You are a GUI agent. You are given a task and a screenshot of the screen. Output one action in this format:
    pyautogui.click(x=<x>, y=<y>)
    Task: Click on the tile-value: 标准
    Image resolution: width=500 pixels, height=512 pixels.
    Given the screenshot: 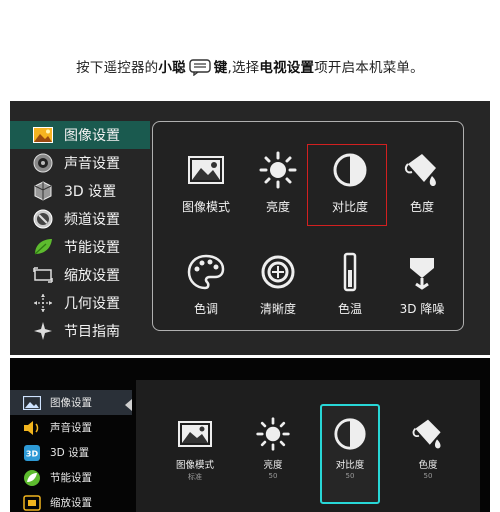 What is the action you would take?
    pyautogui.click(x=195, y=477)
    